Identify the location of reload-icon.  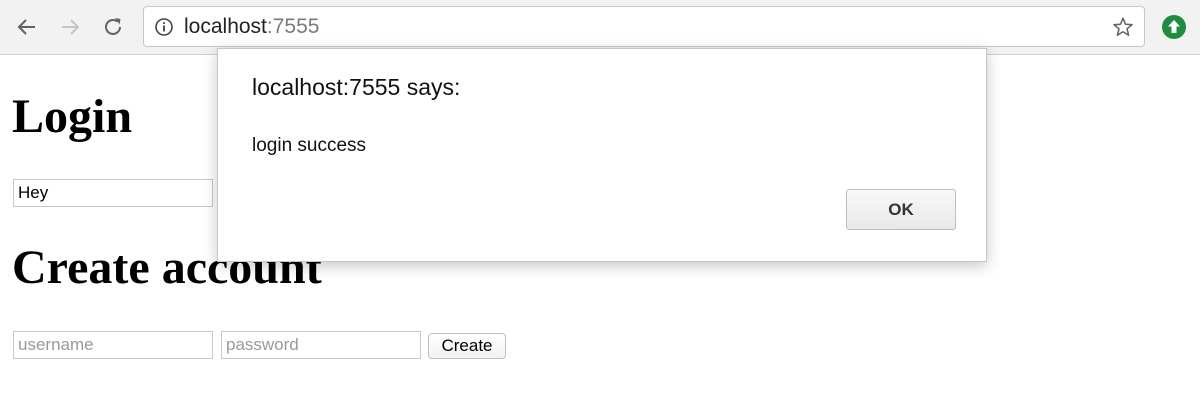
(113, 26).